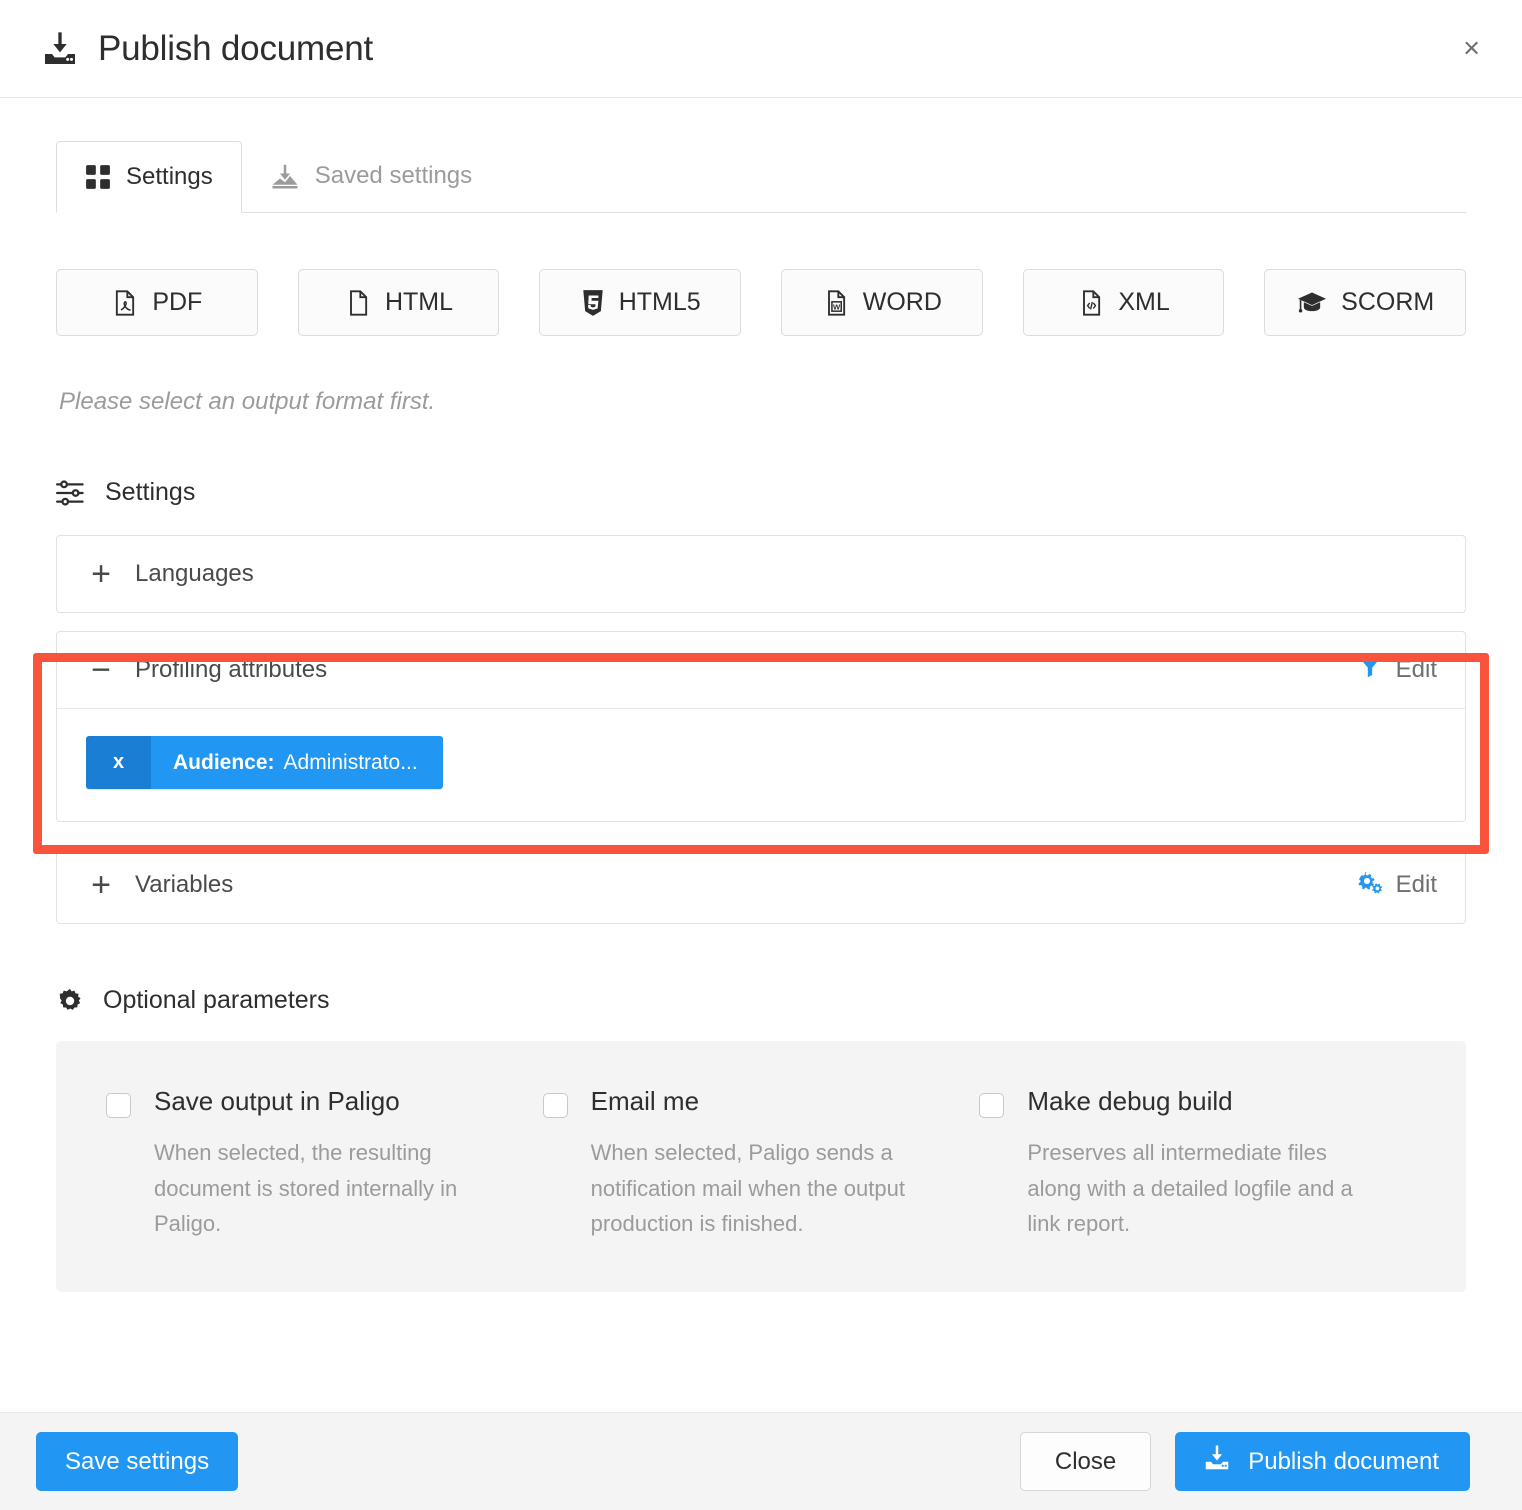  I want to click on accordion-variables: + Variables Edit, so click(761, 885).